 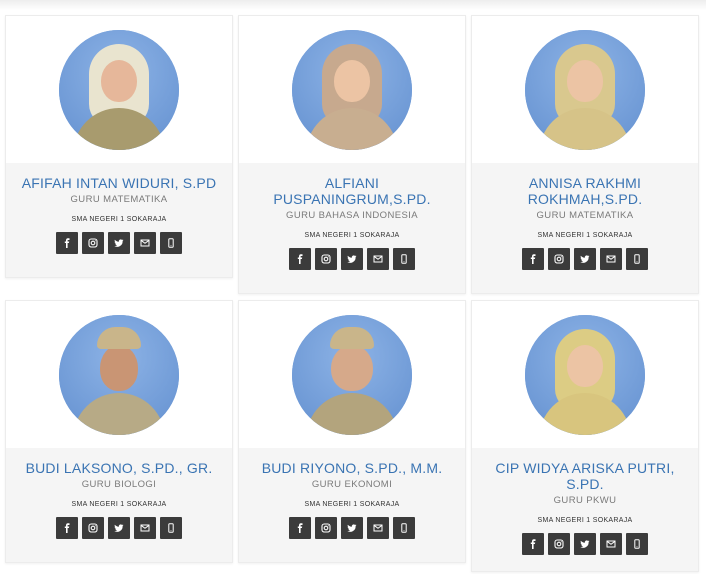 What do you see at coordinates (119, 468) in the screenshot?
I see `teacher-name: BUDI LAKSONO, S.PD., GR.` at bounding box center [119, 468].